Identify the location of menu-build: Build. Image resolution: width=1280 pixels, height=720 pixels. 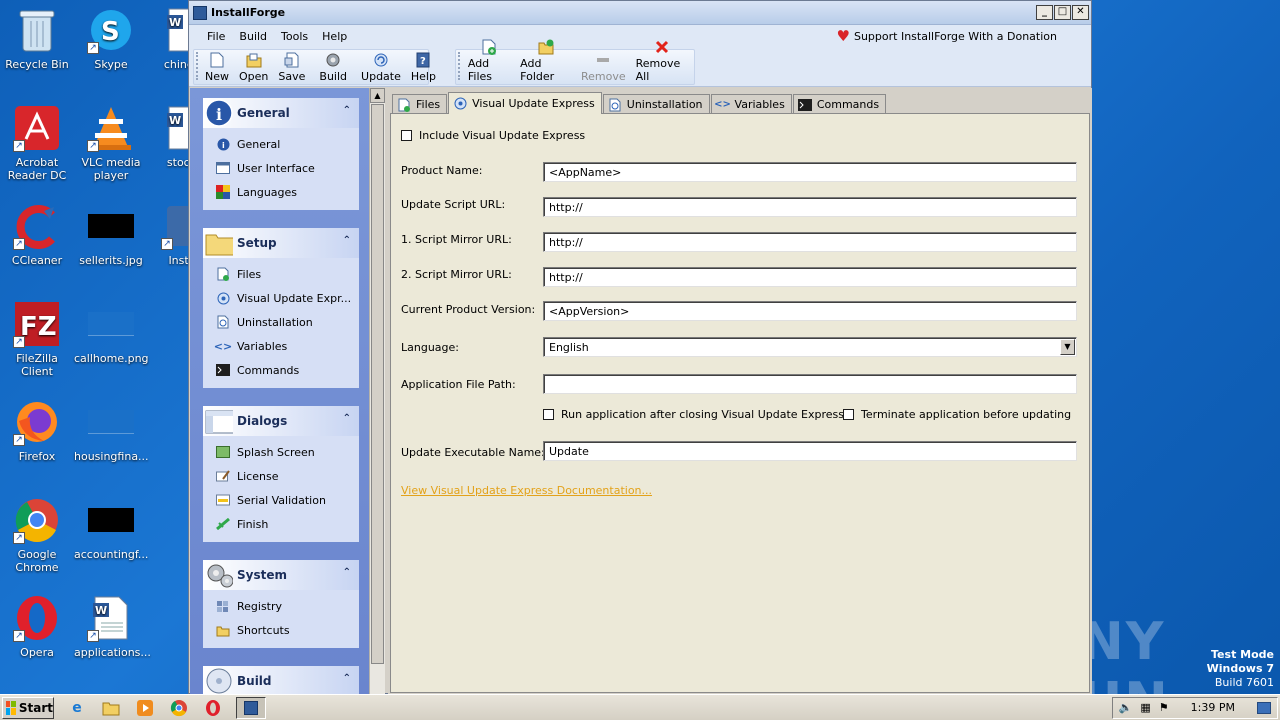
(253, 36).